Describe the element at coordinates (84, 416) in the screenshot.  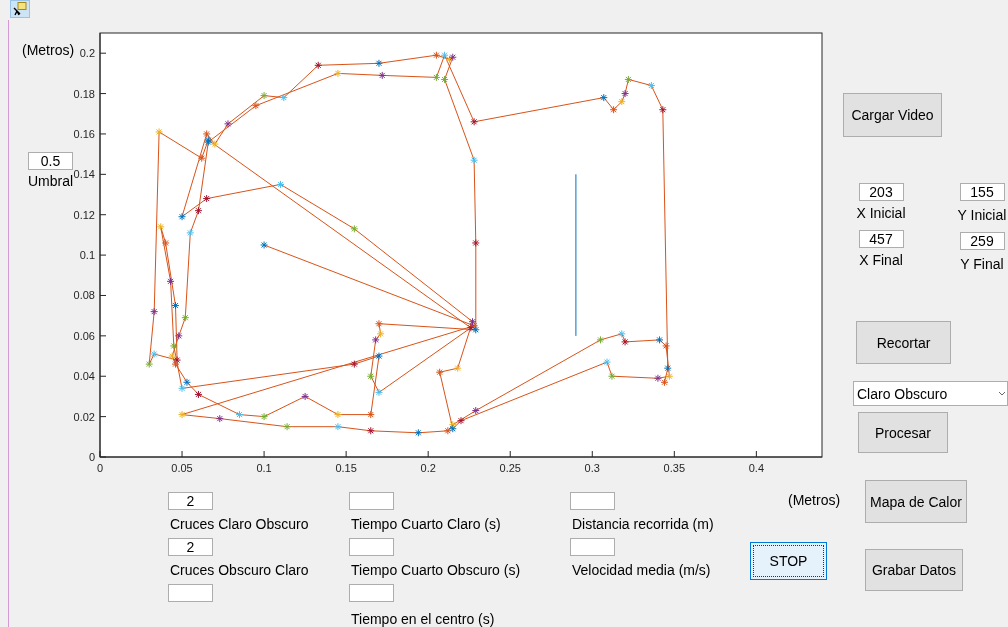
I see `tick-label: 0.02` at that location.